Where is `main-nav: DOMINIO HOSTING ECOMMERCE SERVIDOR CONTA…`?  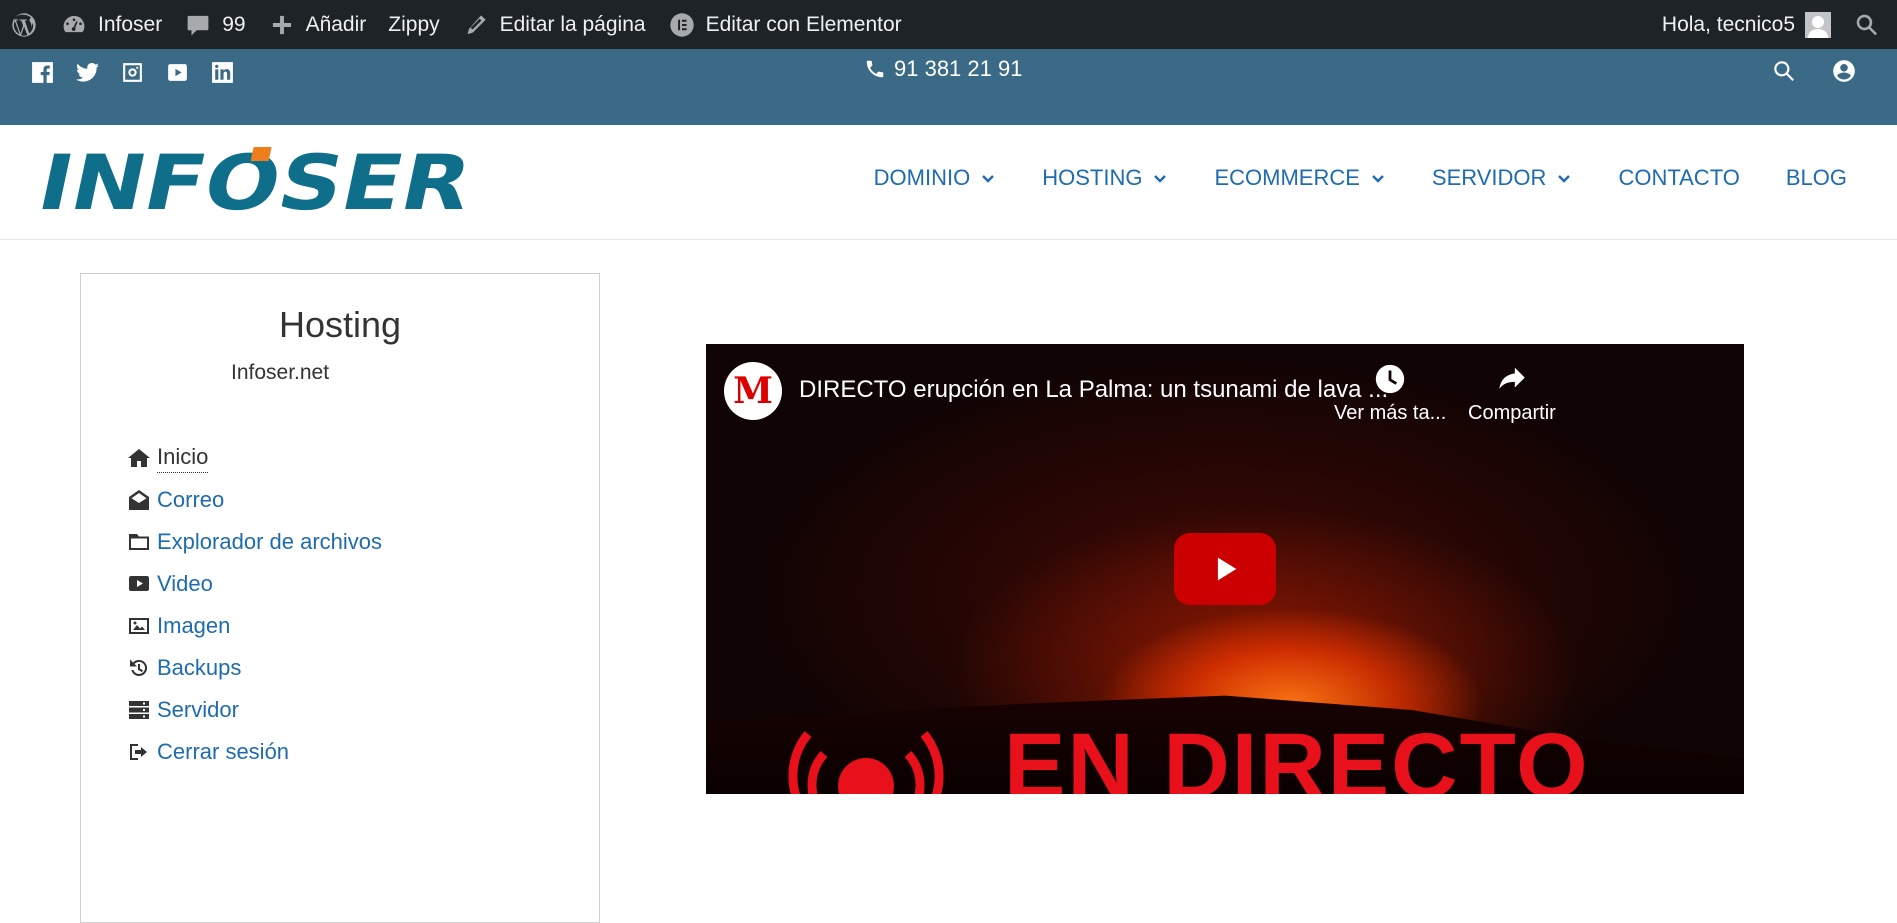 main-nav: DOMINIO HOSTING ECOMMERCE SERVIDOR CONTA… is located at coordinates (1360, 178).